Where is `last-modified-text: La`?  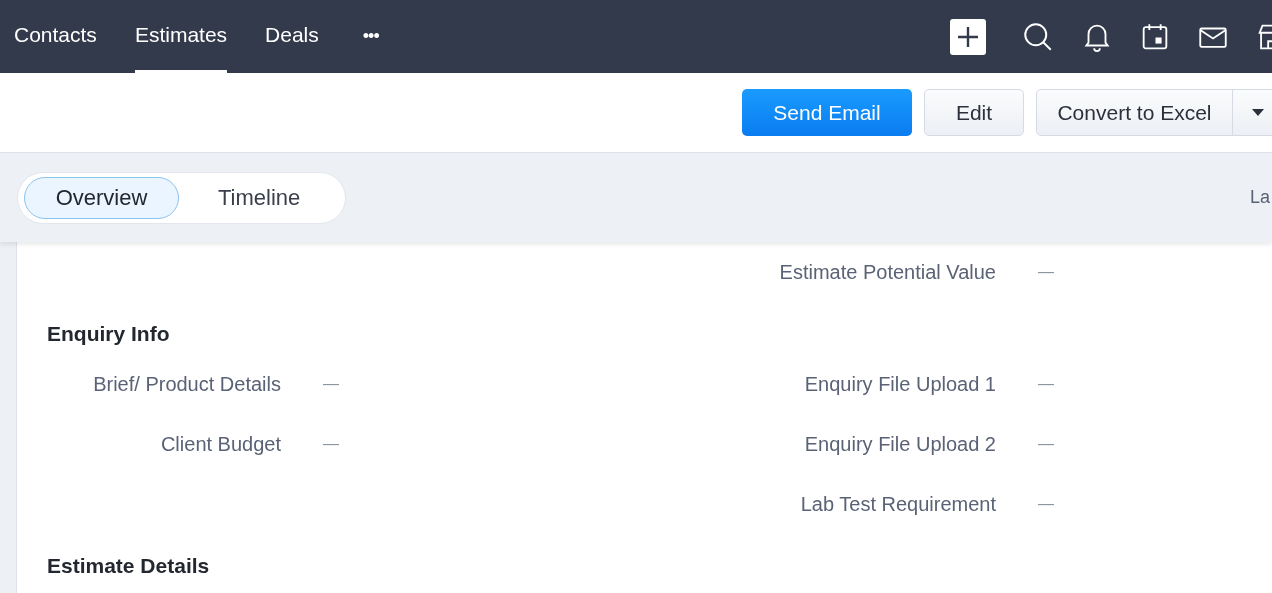 last-modified-text: La is located at coordinates (1259, 197).